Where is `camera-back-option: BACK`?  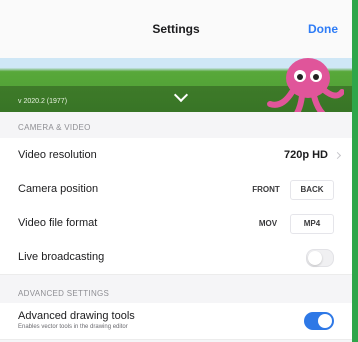
camera-back-option: BACK is located at coordinates (312, 190).